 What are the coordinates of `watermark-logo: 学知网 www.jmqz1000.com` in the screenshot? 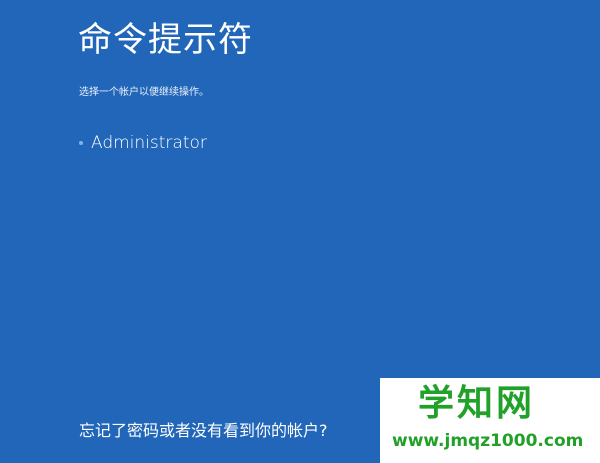 It's located at (490, 420).